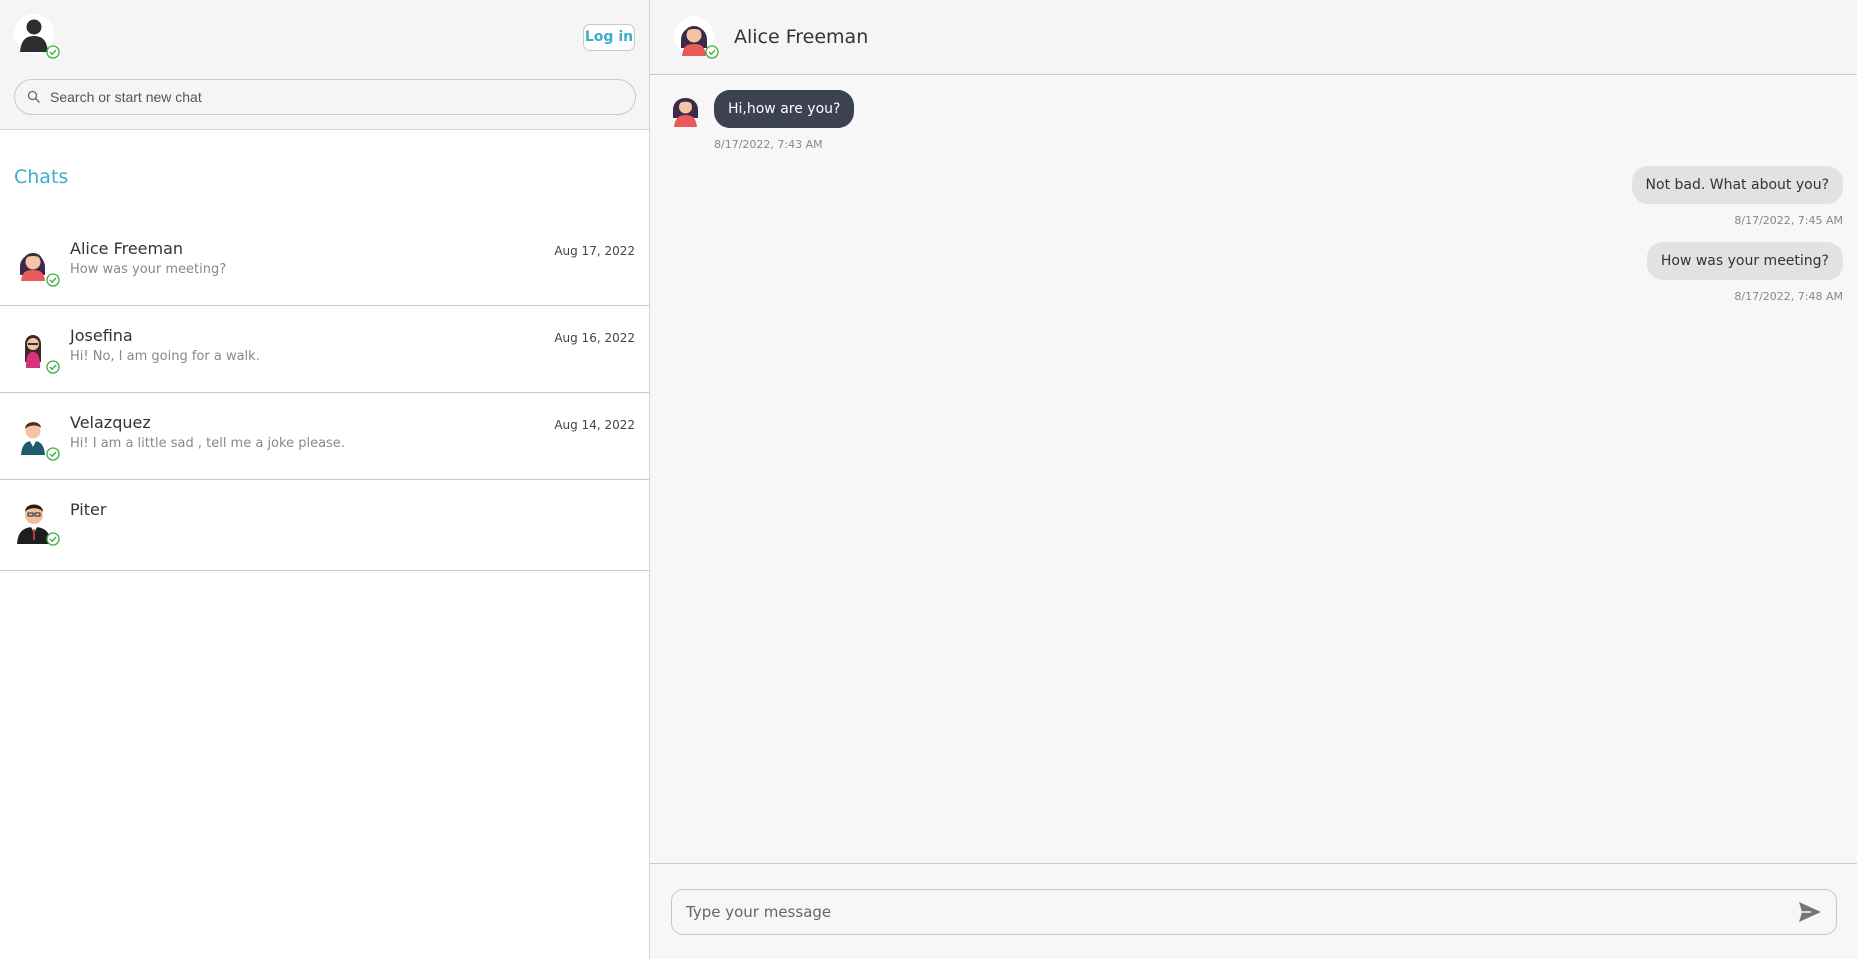 This screenshot has width=1857, height=959. I want to click on contact-avatar, so click(698, 42).